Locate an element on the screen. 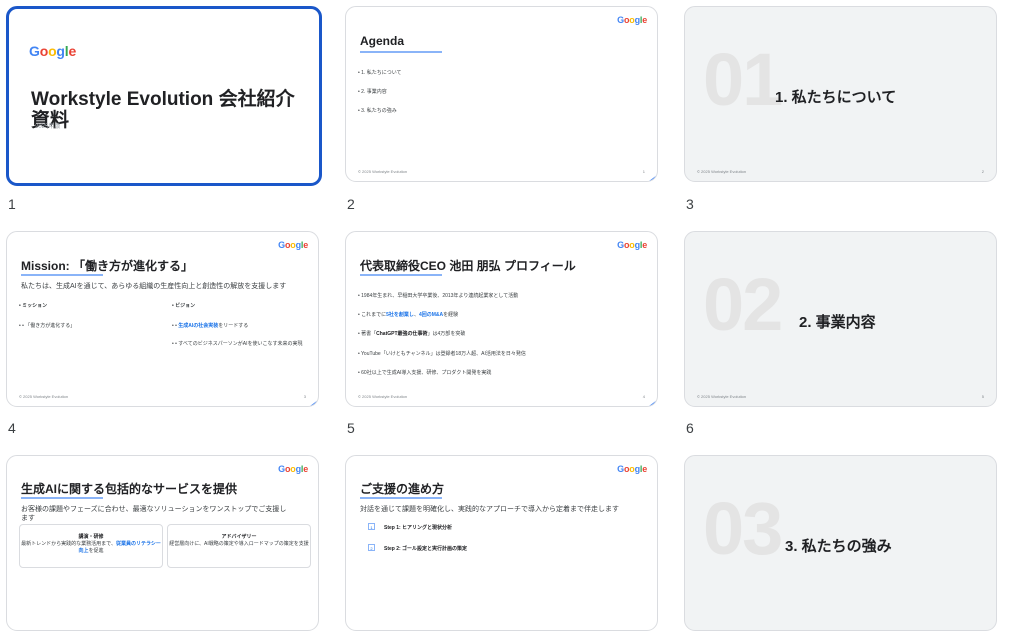 This screenshot has width=1024, height=631. page-number: 4 is located at coordinates (643, 396).